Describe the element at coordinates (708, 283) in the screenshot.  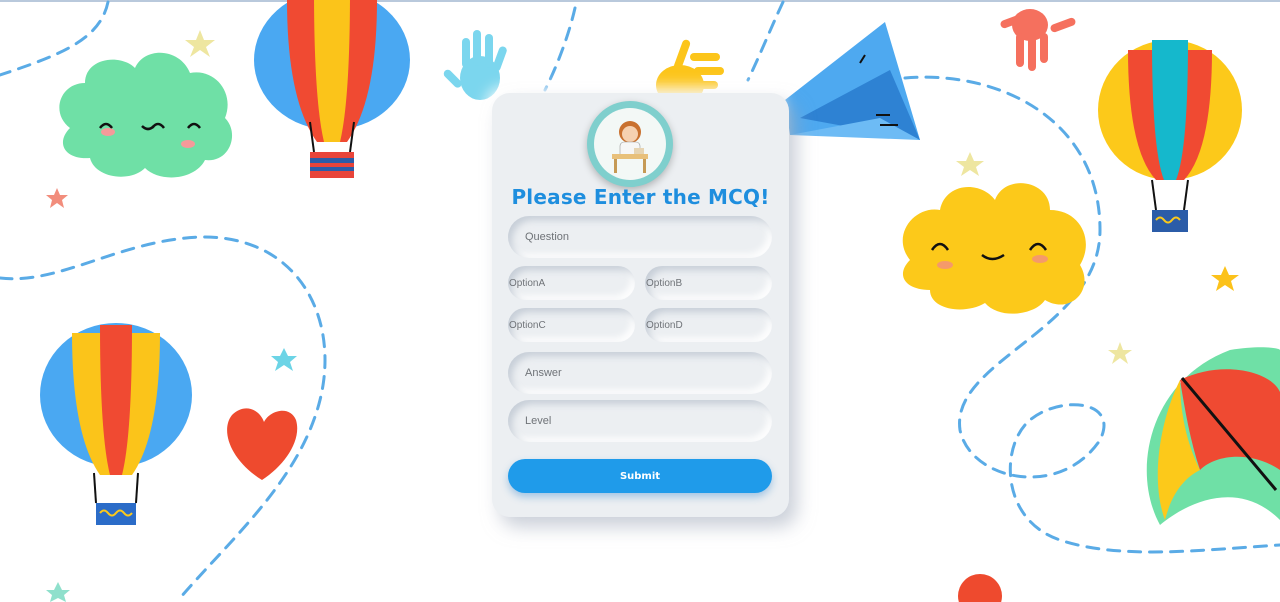
I see `option-b-input` at that location.